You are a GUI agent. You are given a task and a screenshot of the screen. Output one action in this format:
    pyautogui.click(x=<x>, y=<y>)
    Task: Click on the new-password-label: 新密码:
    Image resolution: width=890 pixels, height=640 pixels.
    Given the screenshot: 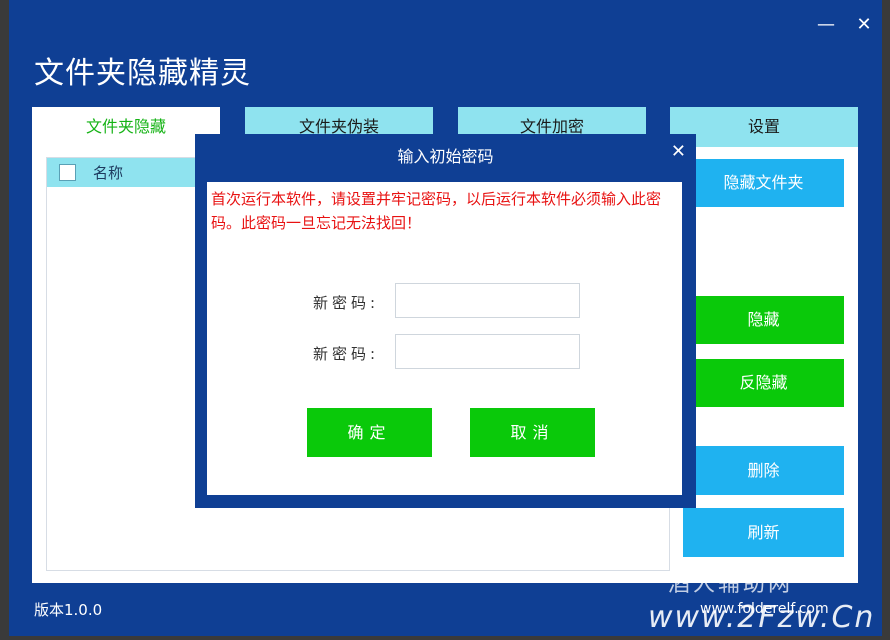 What is the action you would take?
    pyautogui.click(x=346, y=303)
    